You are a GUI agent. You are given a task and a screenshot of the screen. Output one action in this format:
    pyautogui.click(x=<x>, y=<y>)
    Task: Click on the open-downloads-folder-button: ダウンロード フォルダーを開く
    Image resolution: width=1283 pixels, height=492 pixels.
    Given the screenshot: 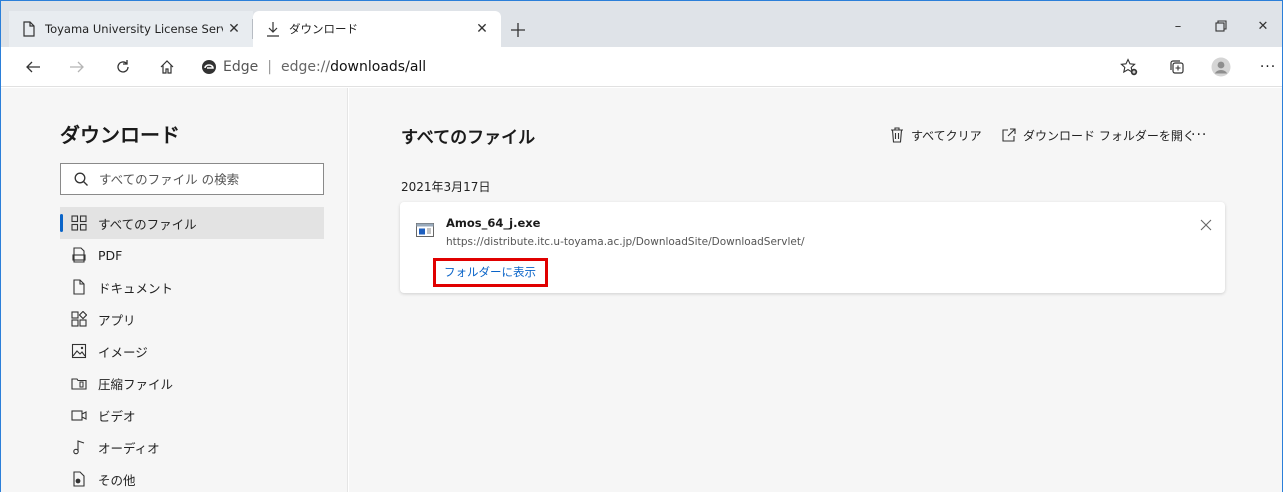 What is the action you would take?
    pyautogui.click(x=1098, y=135)
    